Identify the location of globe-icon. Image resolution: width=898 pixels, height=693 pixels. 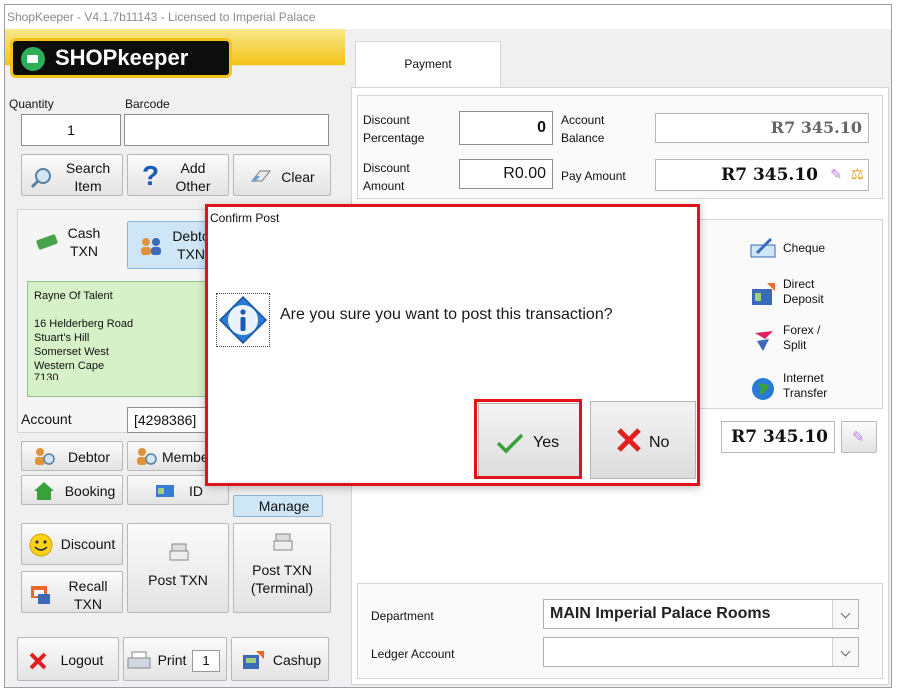
(763, 389).